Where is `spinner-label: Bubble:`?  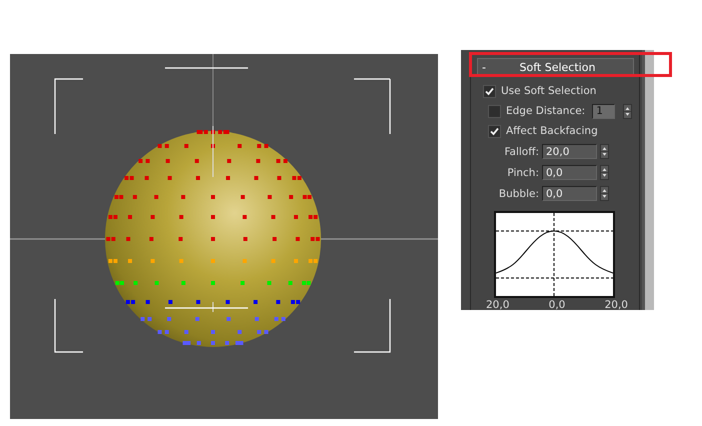
spinner-label: Bubble: is located at coordinates (518, 194).